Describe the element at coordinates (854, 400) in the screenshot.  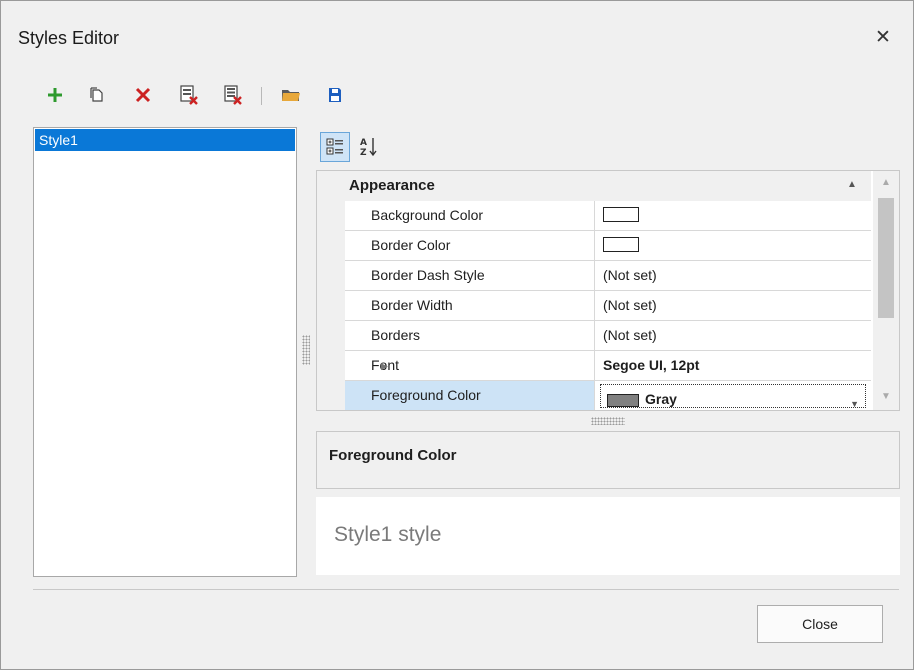
I see `dropdown-arrow-icon: ▼` at that location.